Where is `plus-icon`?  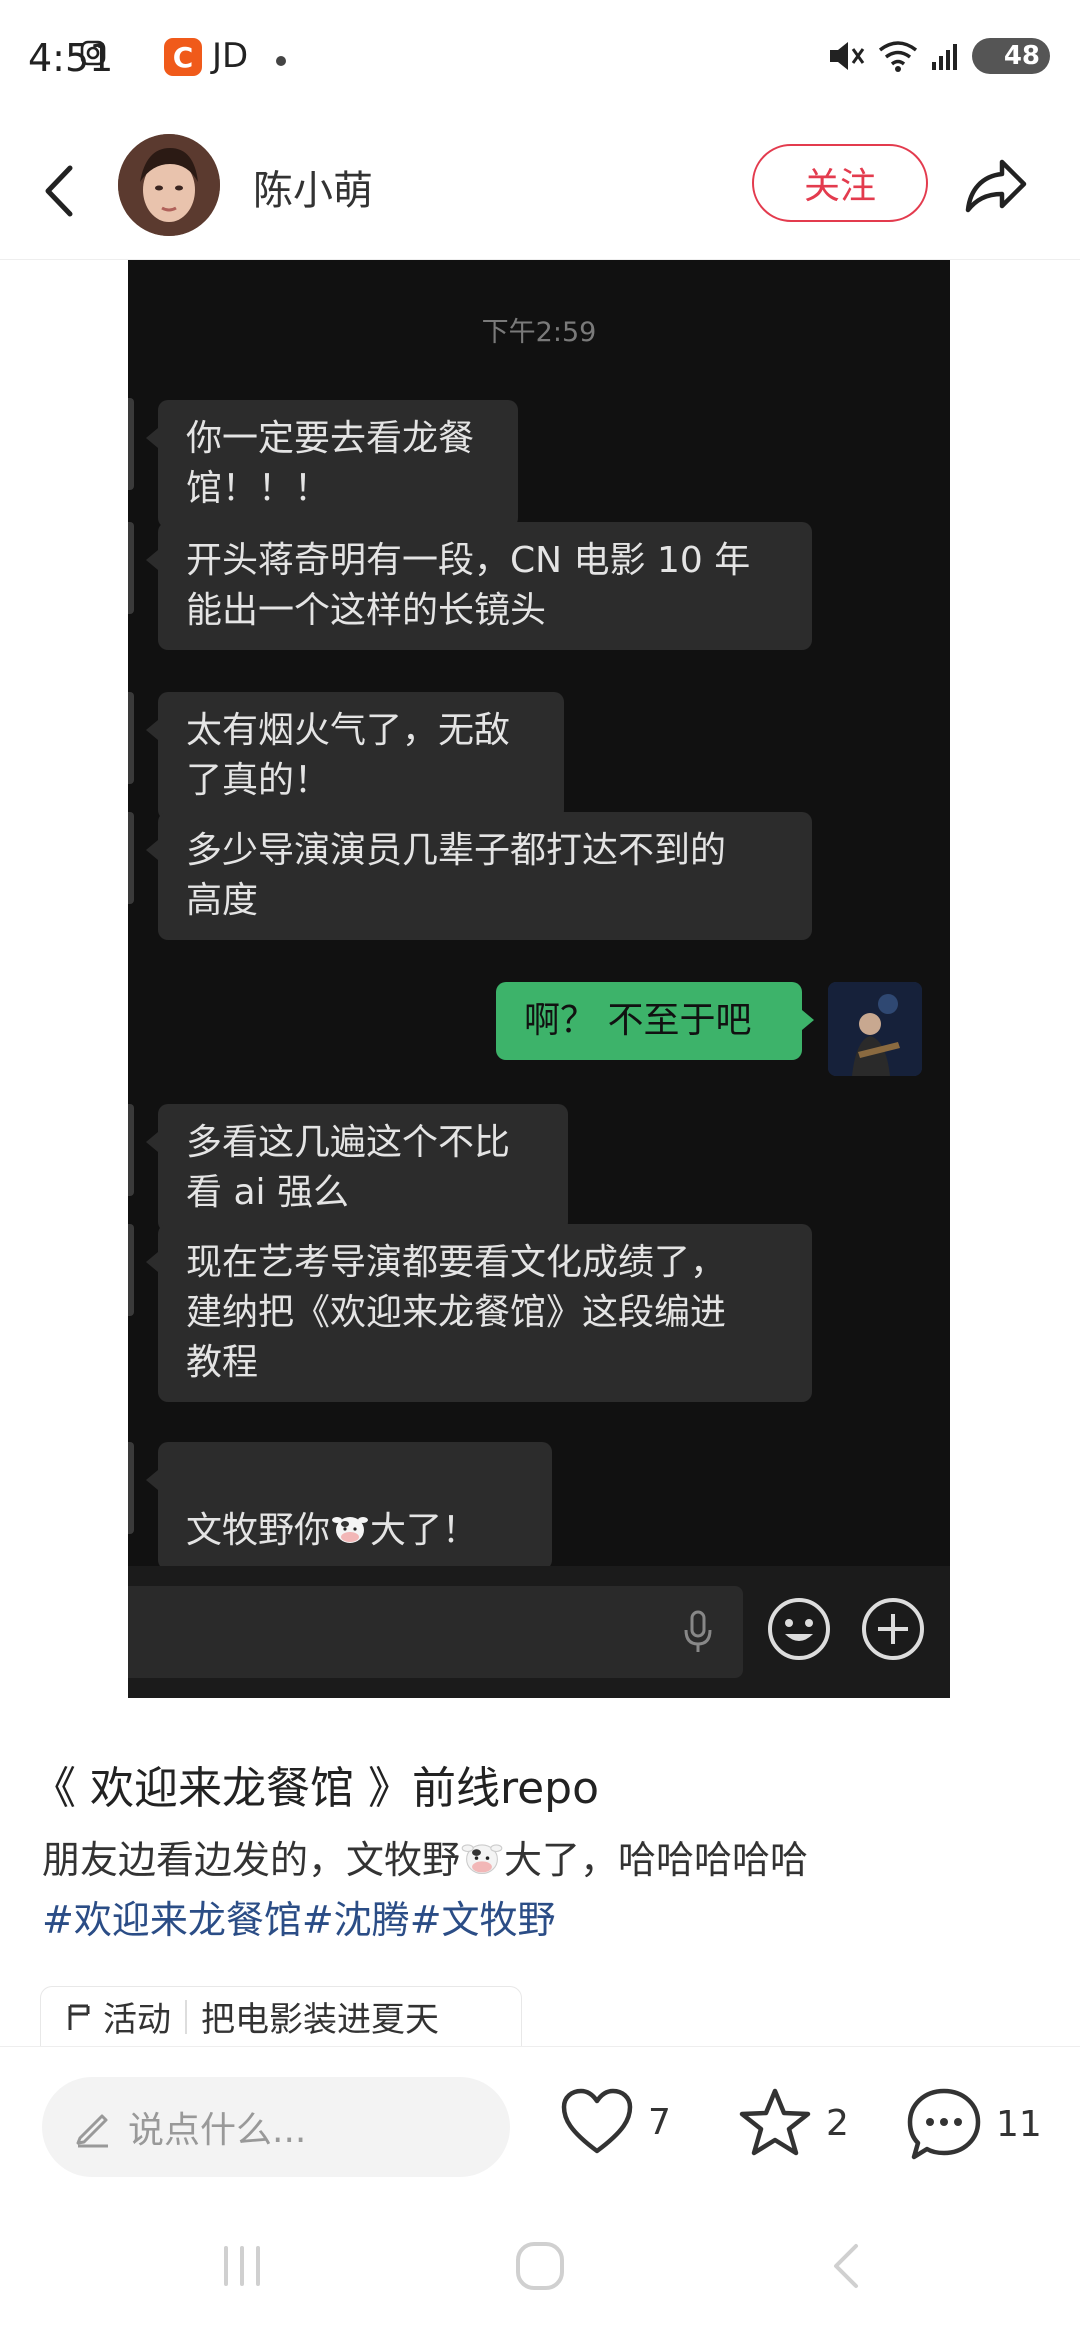
plus-icon is located at coordinates (893, 1629).